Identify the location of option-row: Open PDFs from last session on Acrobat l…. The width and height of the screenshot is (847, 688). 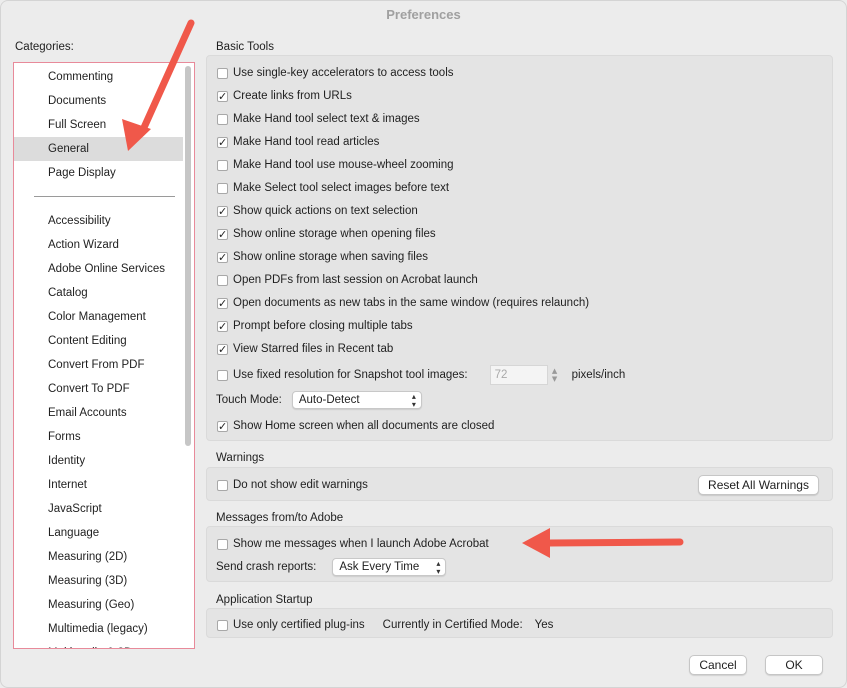
(347, 280).